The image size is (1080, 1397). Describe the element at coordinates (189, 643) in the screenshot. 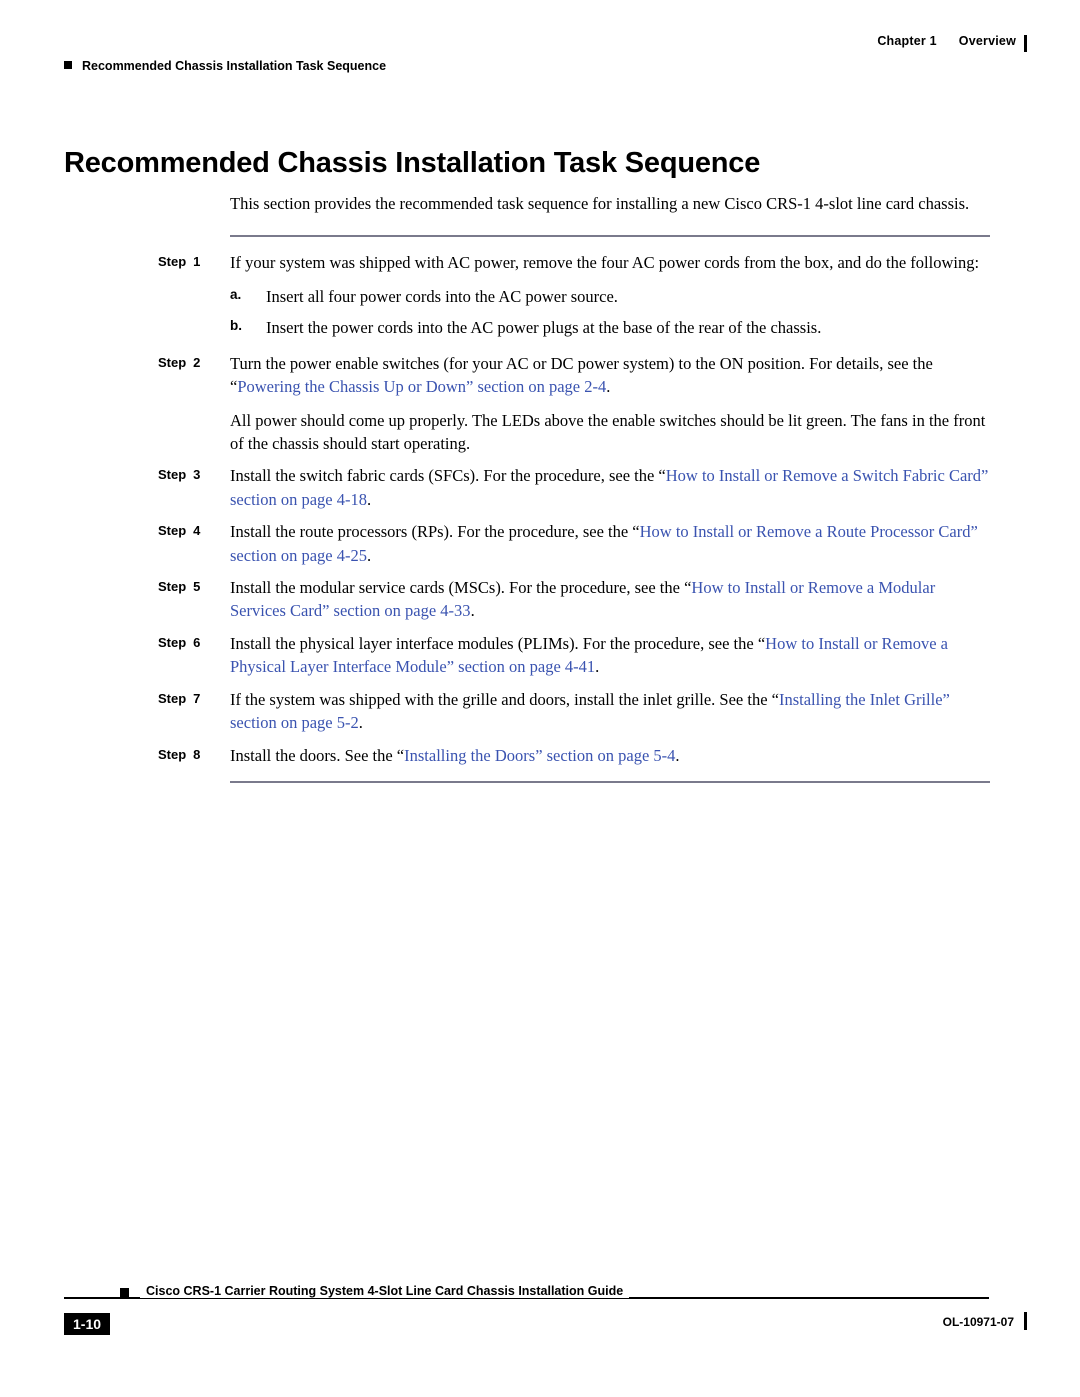

I see `step-6-label: Step 6` at that location.